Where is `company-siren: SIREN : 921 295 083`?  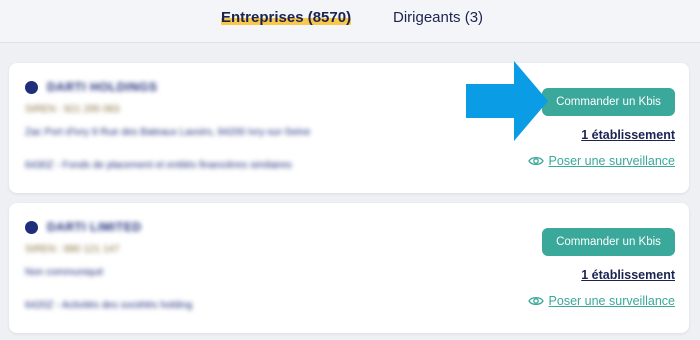
company-siren: SIREN : 921 295 083 is located at coordinates (72, 109).